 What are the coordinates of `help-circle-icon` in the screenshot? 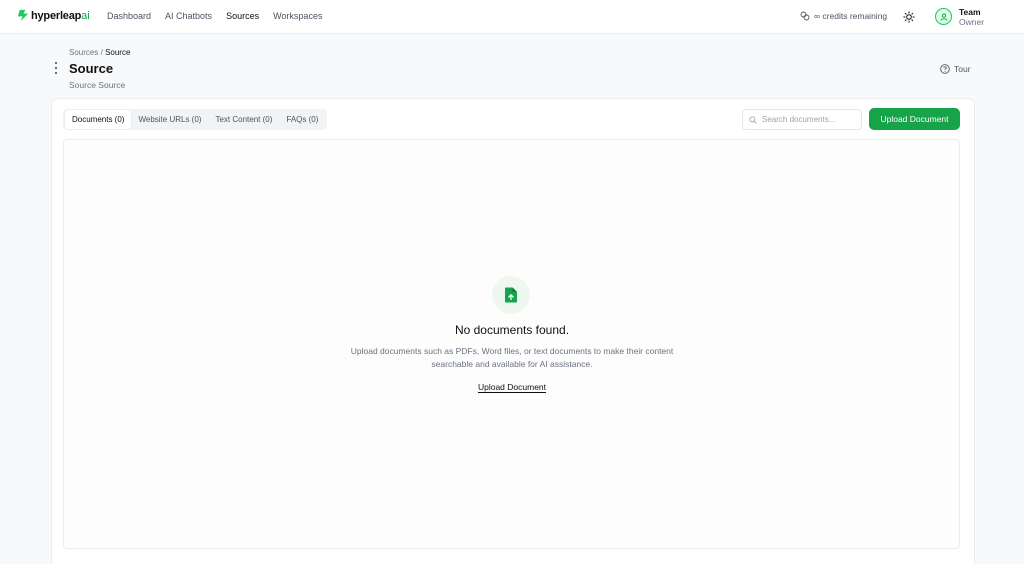 It's located at (945, 69).